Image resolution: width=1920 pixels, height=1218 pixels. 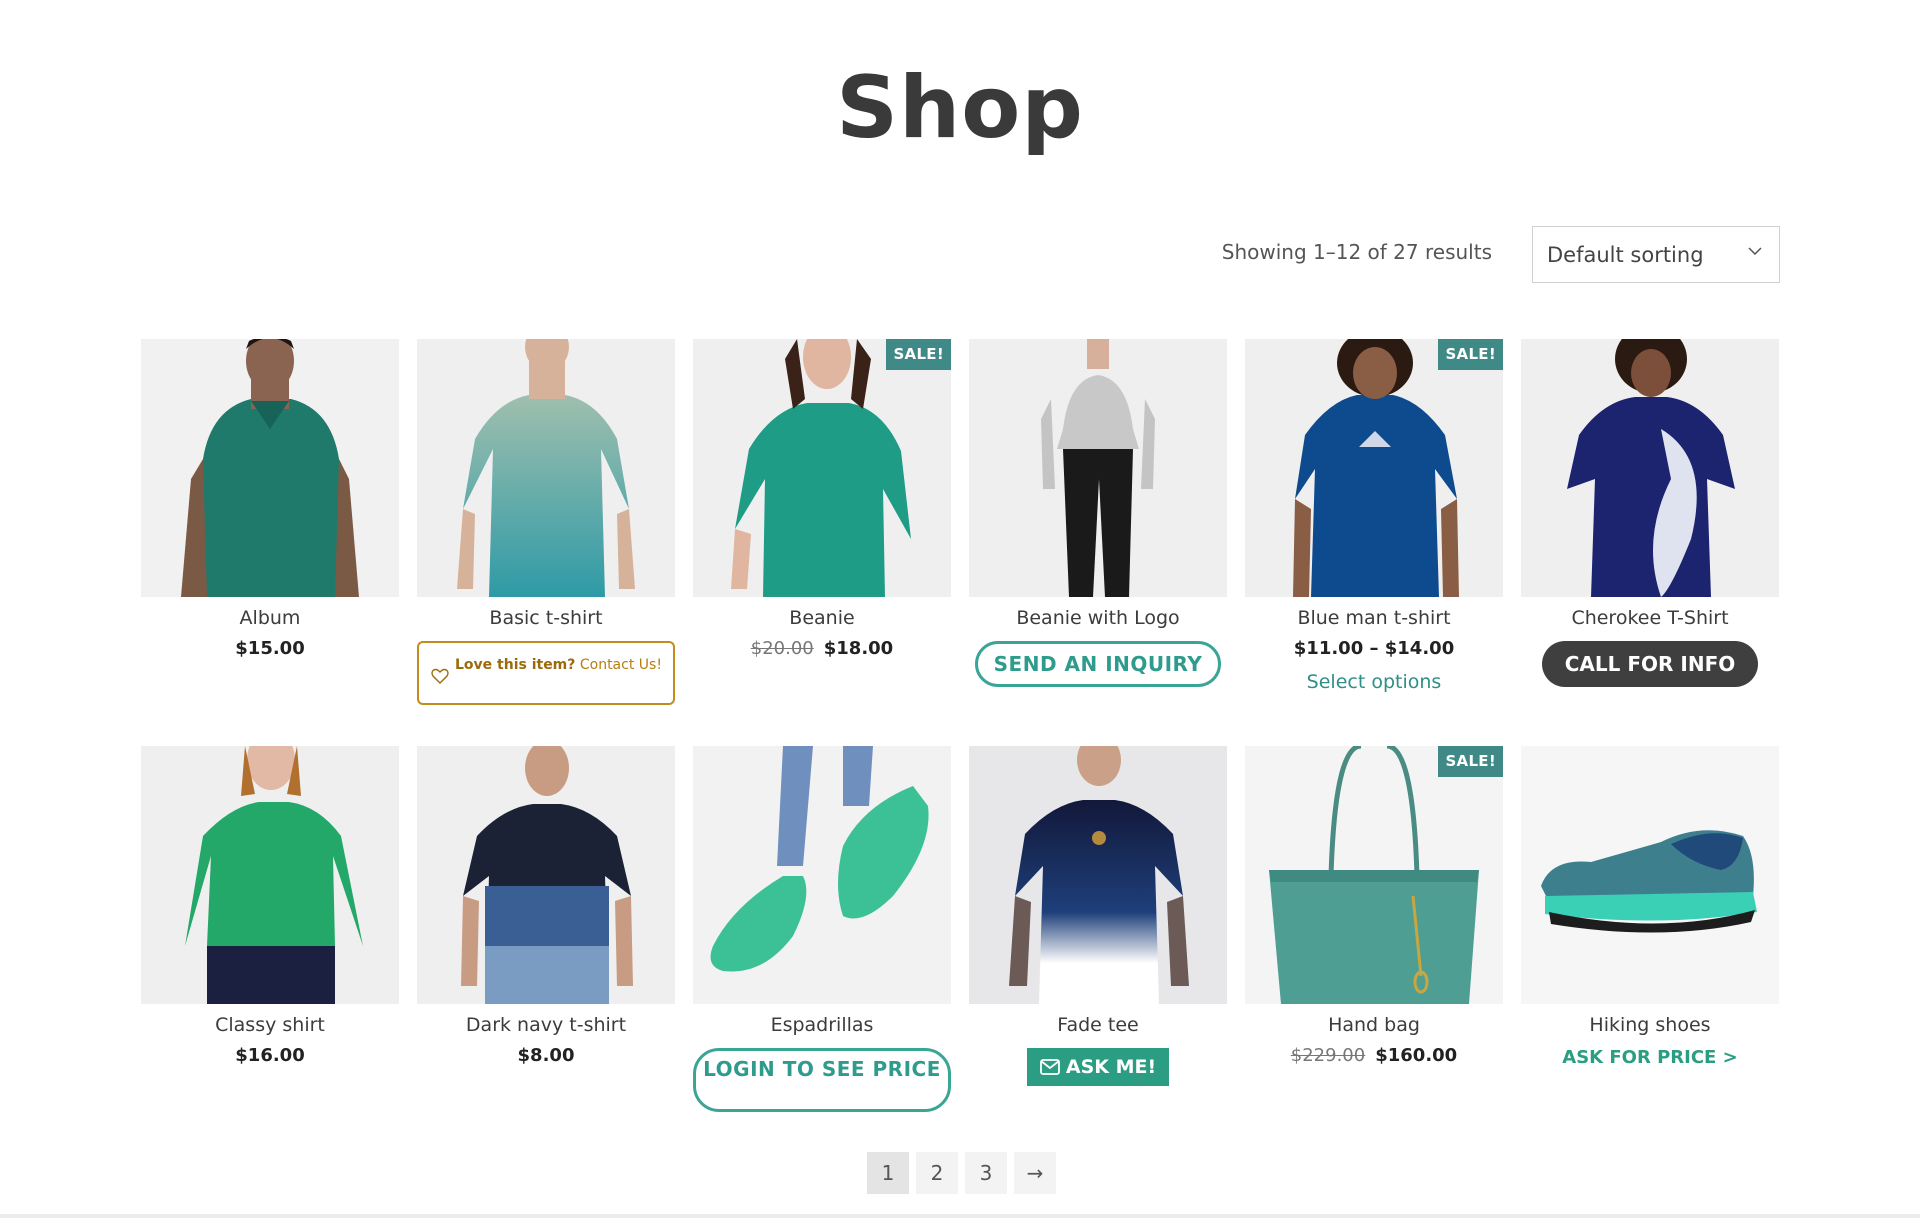 What do you see at coordinates (270, 619) in the screenshot?
I see `product-name: Album` at bounding box center [270, 619].